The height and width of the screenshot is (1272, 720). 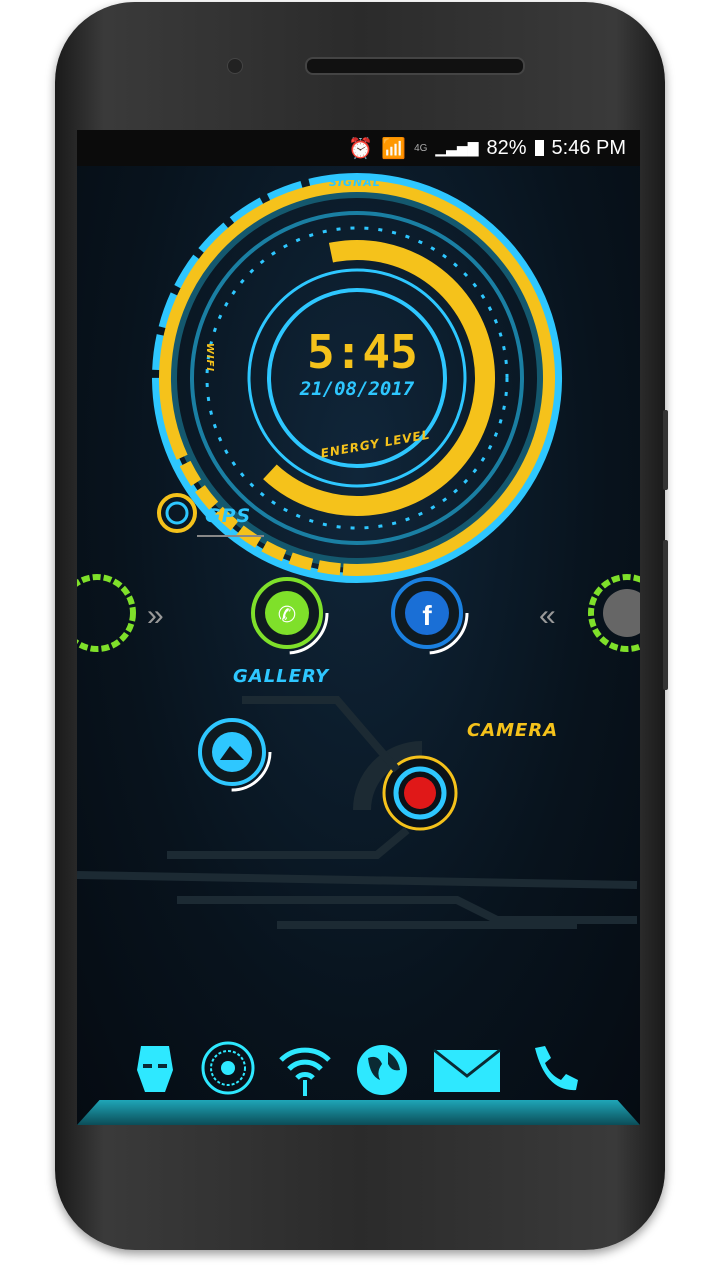 What do you see at coordinates (355, 182) in the screenshot?
I see `signal-label: SIGNAL` at bounding box center [355, 182].